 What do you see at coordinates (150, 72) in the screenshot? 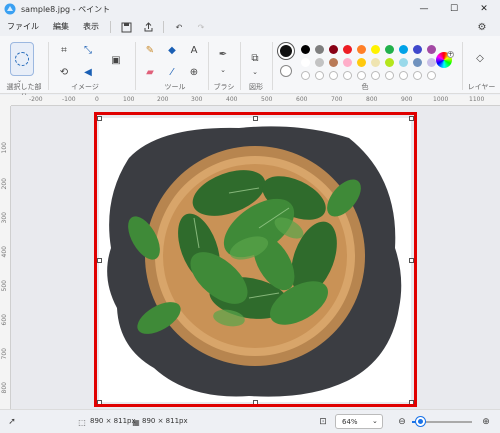
I see `eraser-icon: ▰` at bounding box center [150, 72].